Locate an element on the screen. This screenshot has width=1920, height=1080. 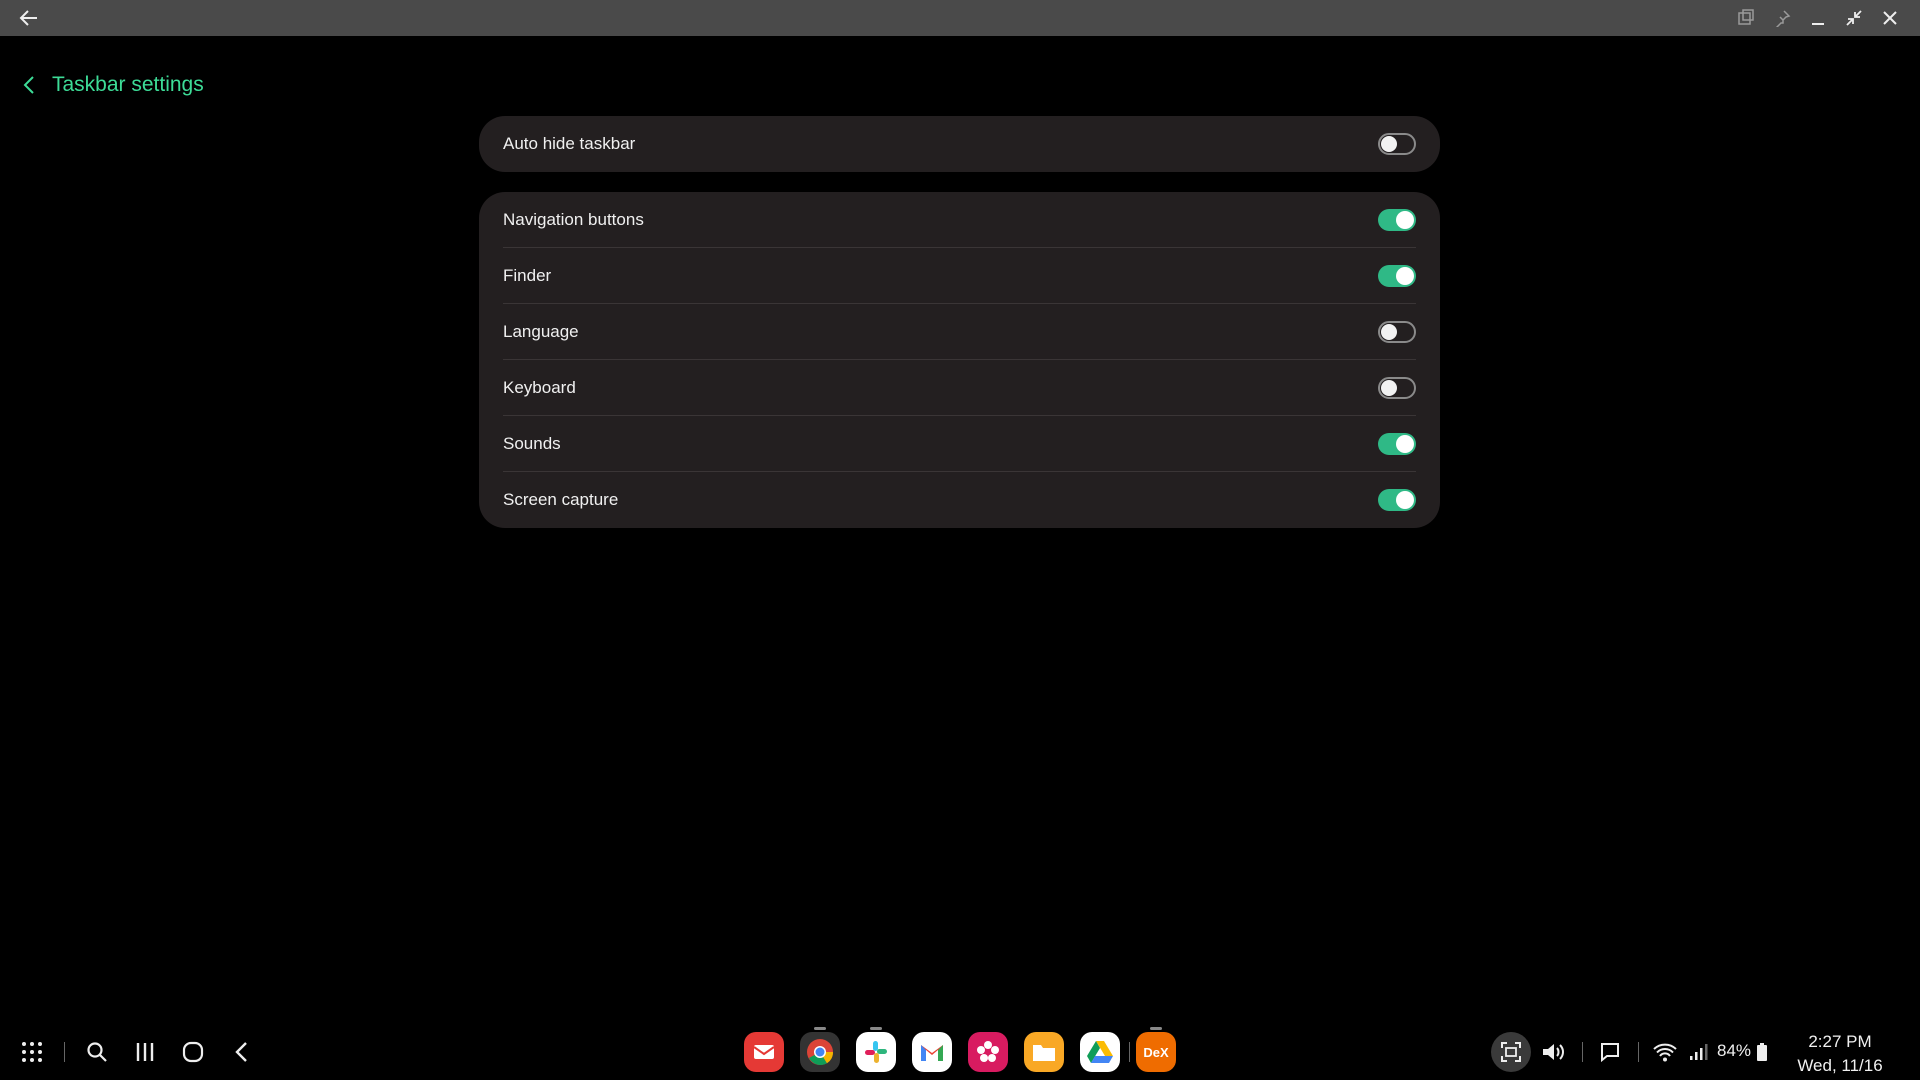
sounds-toggle is located at coordinates (1397, 443).